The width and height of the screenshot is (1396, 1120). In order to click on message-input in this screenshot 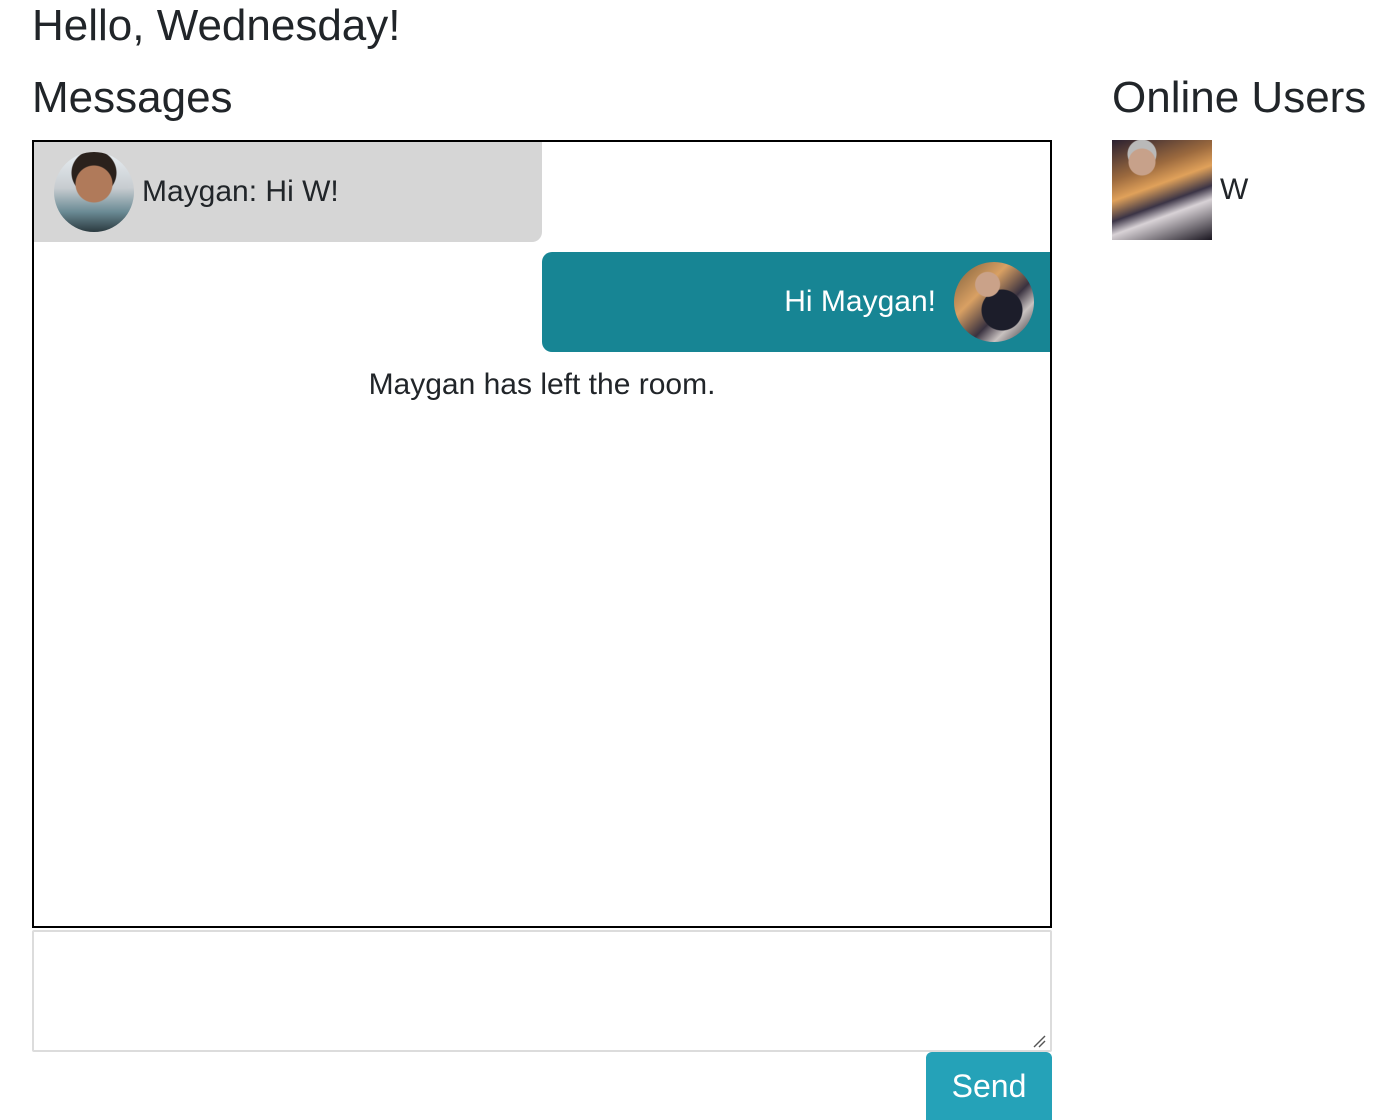, I will do `click(542, 991)`.